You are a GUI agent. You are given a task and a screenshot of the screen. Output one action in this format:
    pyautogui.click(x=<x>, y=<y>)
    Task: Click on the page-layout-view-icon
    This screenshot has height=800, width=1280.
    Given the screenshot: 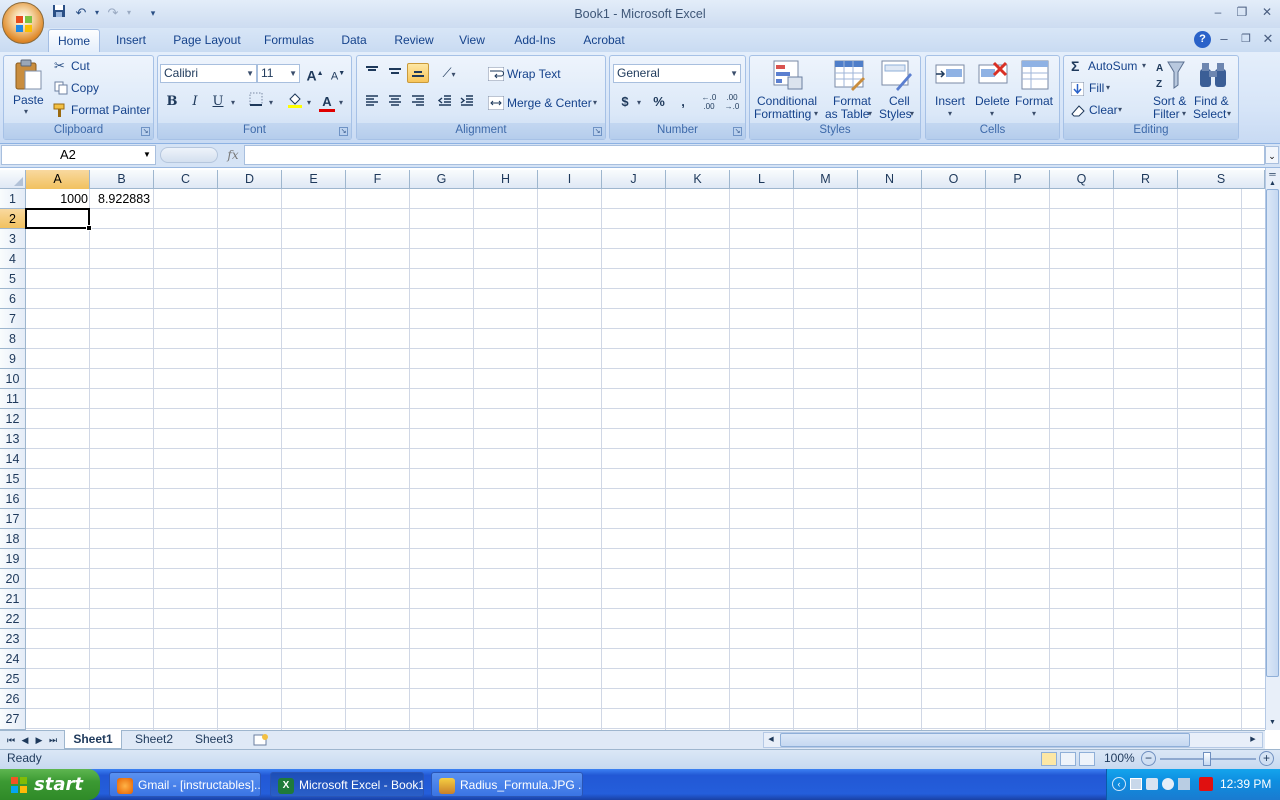 What is the action you would take?
    pyautogui.click(x=1068, y=759)
    